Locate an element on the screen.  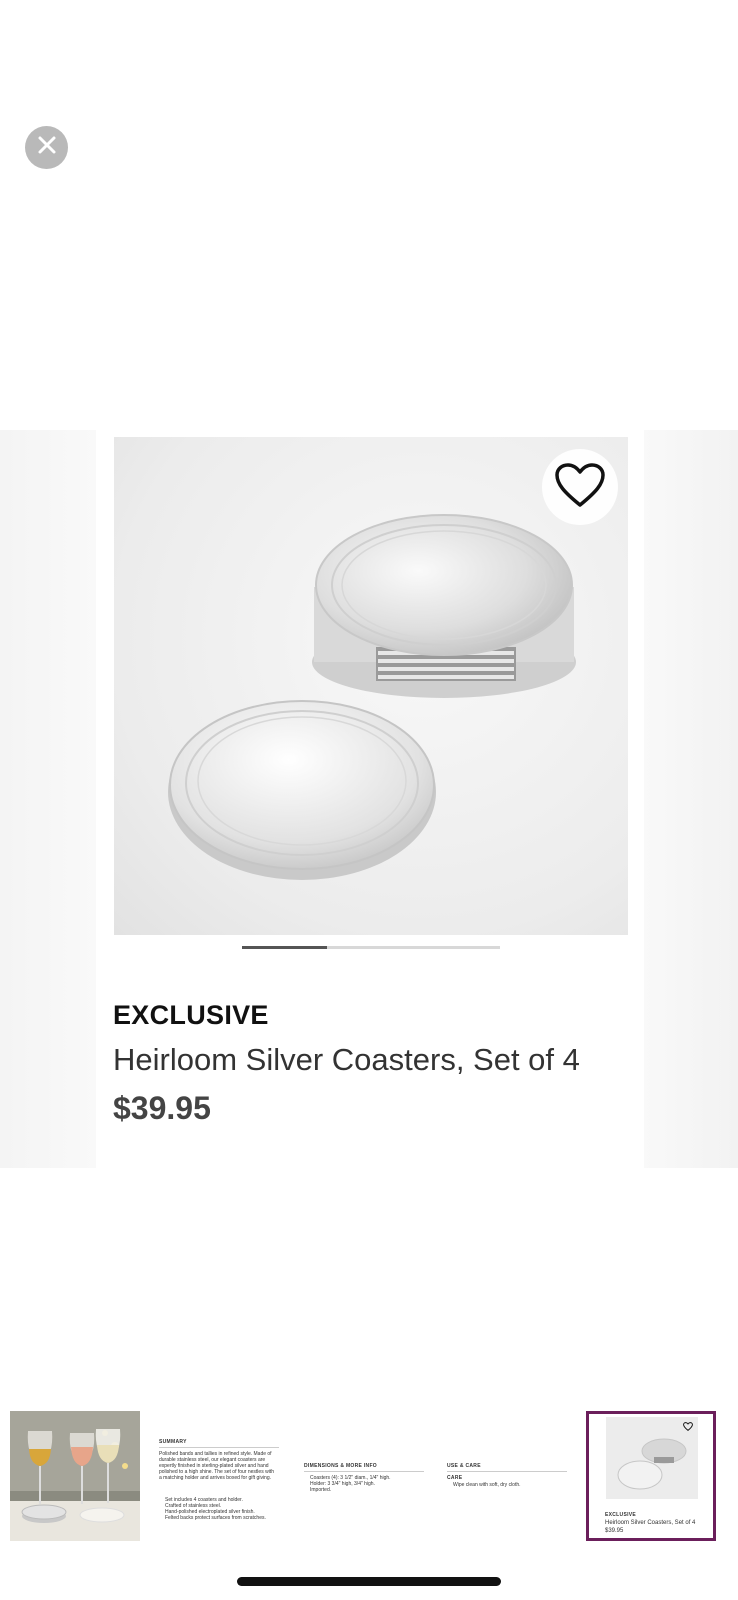
dimensions-bullet: Imported. is located at coordinates (321, 1490).